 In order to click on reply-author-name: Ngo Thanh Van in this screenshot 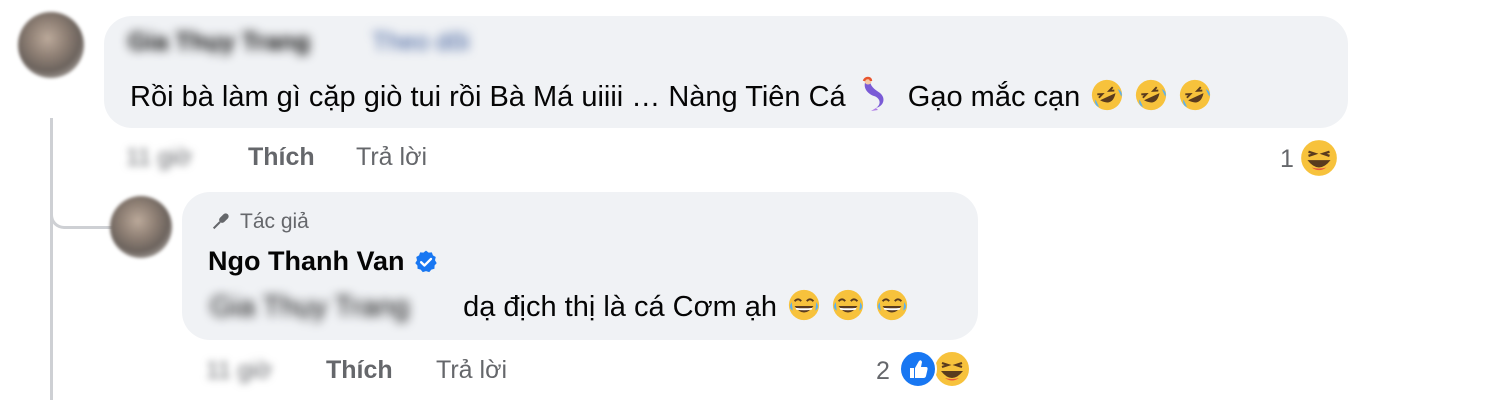, I will do `click(323, 261)`.